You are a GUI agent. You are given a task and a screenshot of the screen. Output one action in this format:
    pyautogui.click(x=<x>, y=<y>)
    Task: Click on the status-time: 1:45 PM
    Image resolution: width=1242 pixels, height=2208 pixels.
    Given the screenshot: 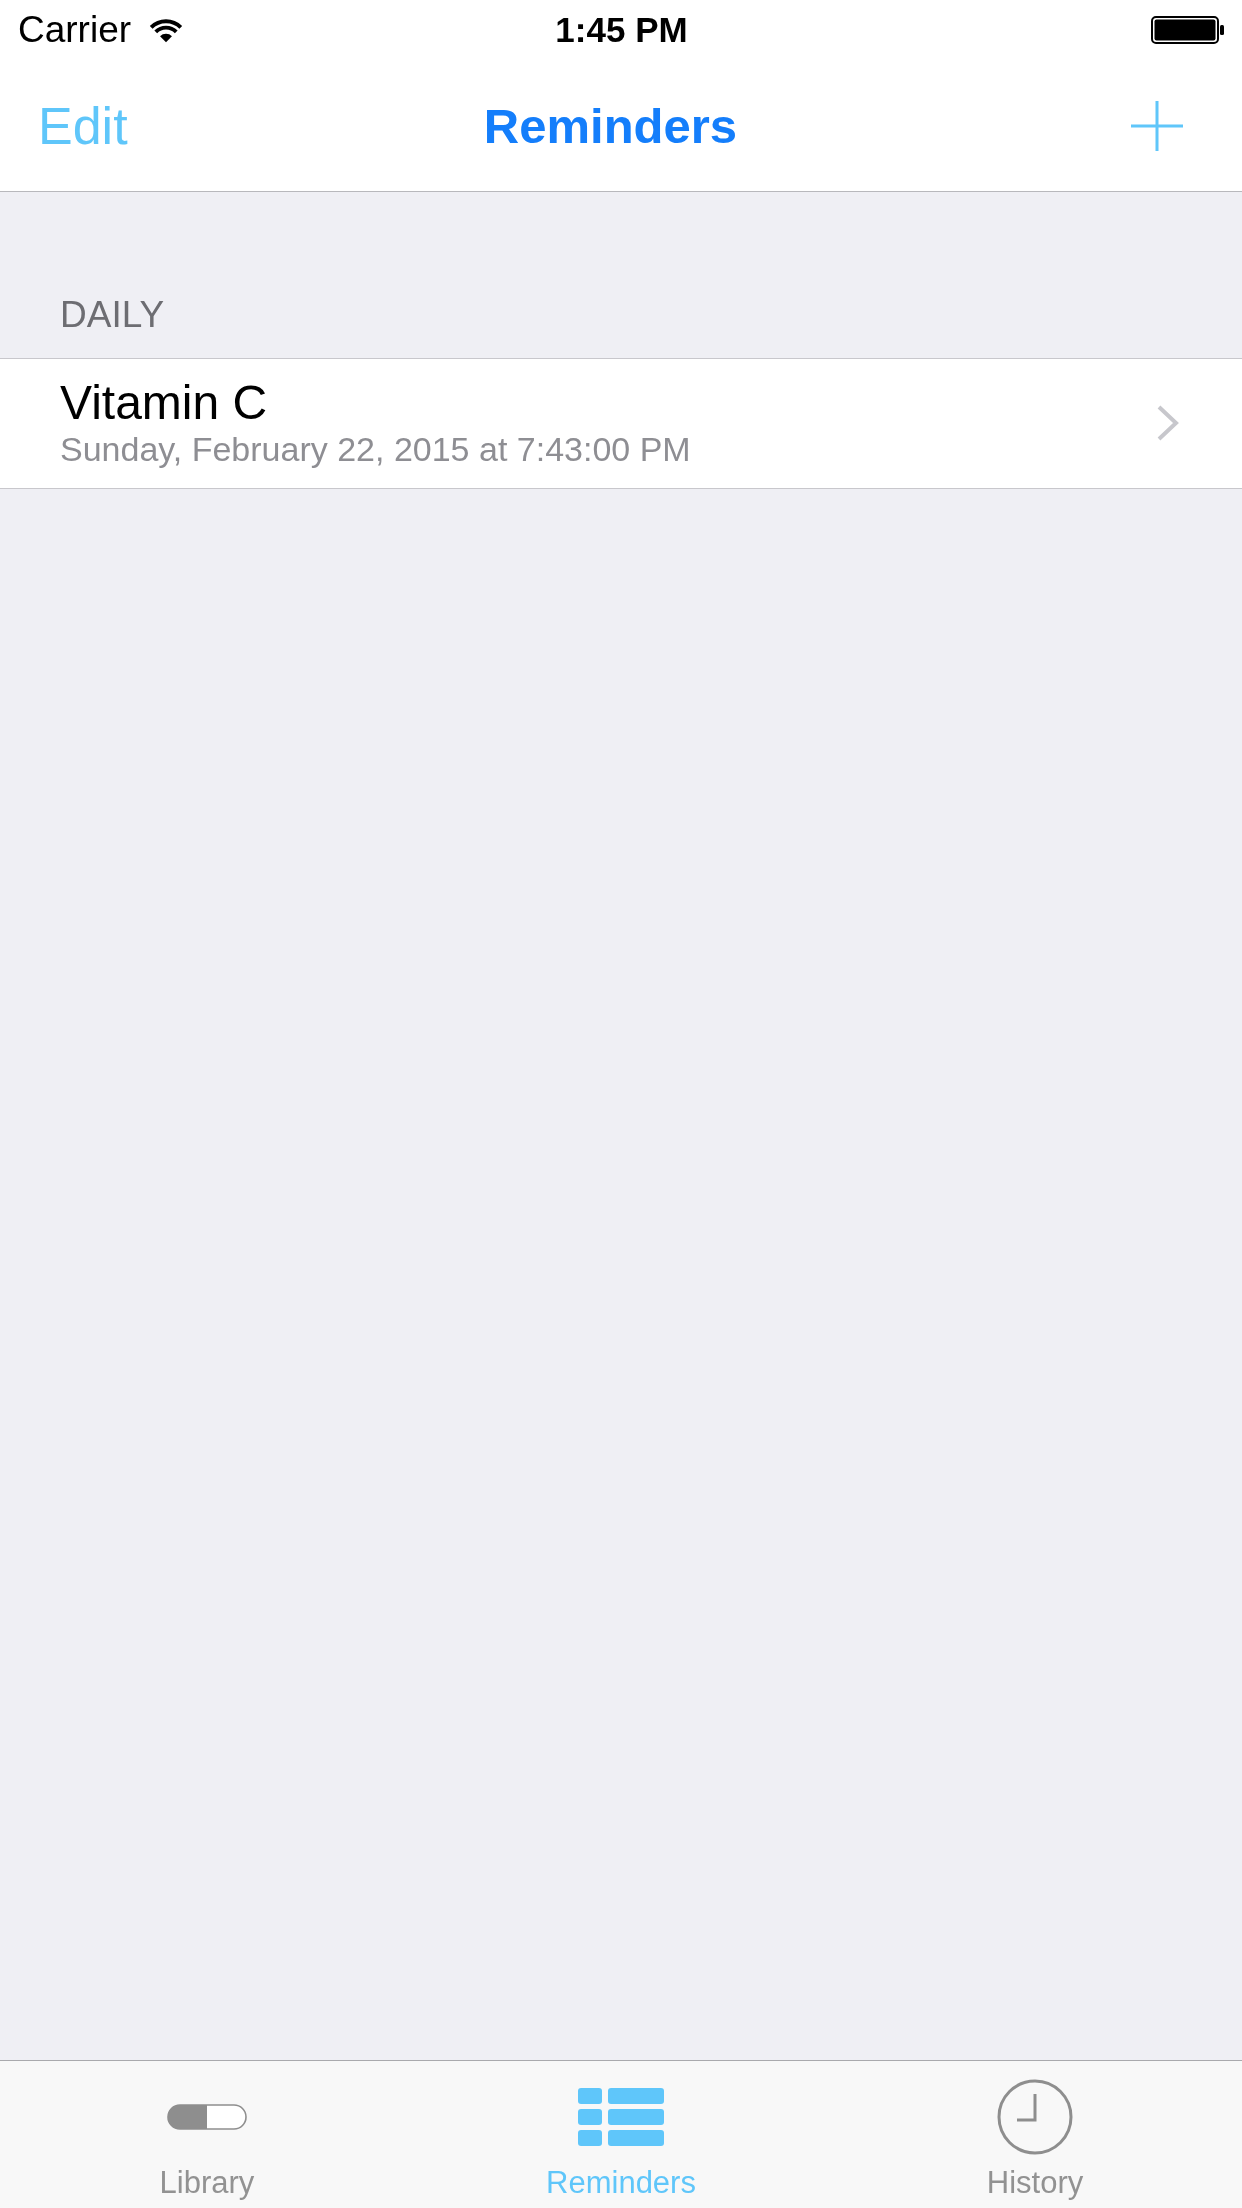 What is the action you would take?
    pyautogui.click(x=621, y=30)
    